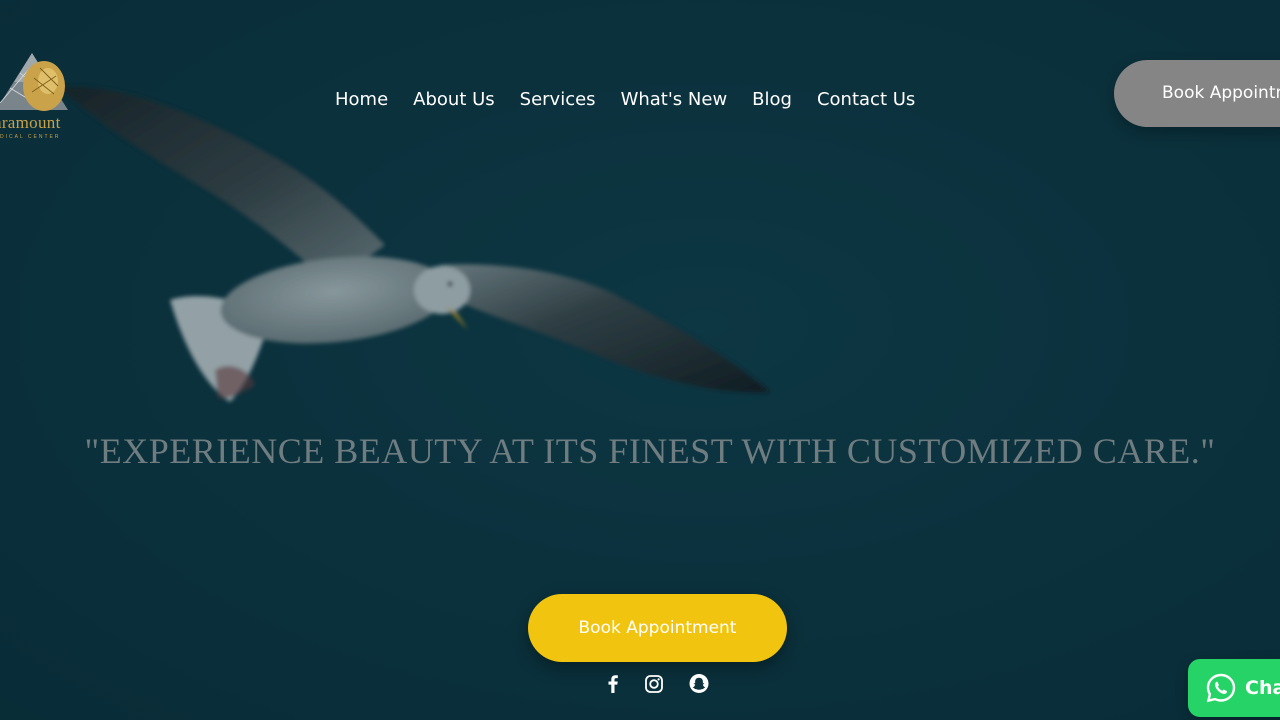 Image resolution: width=1280 pixels, height=720 pixels. What do you see at coordinates (772, 100) in the screenshot?
I see `nav-item-blog: Blog` at bounding box center [772, 100].